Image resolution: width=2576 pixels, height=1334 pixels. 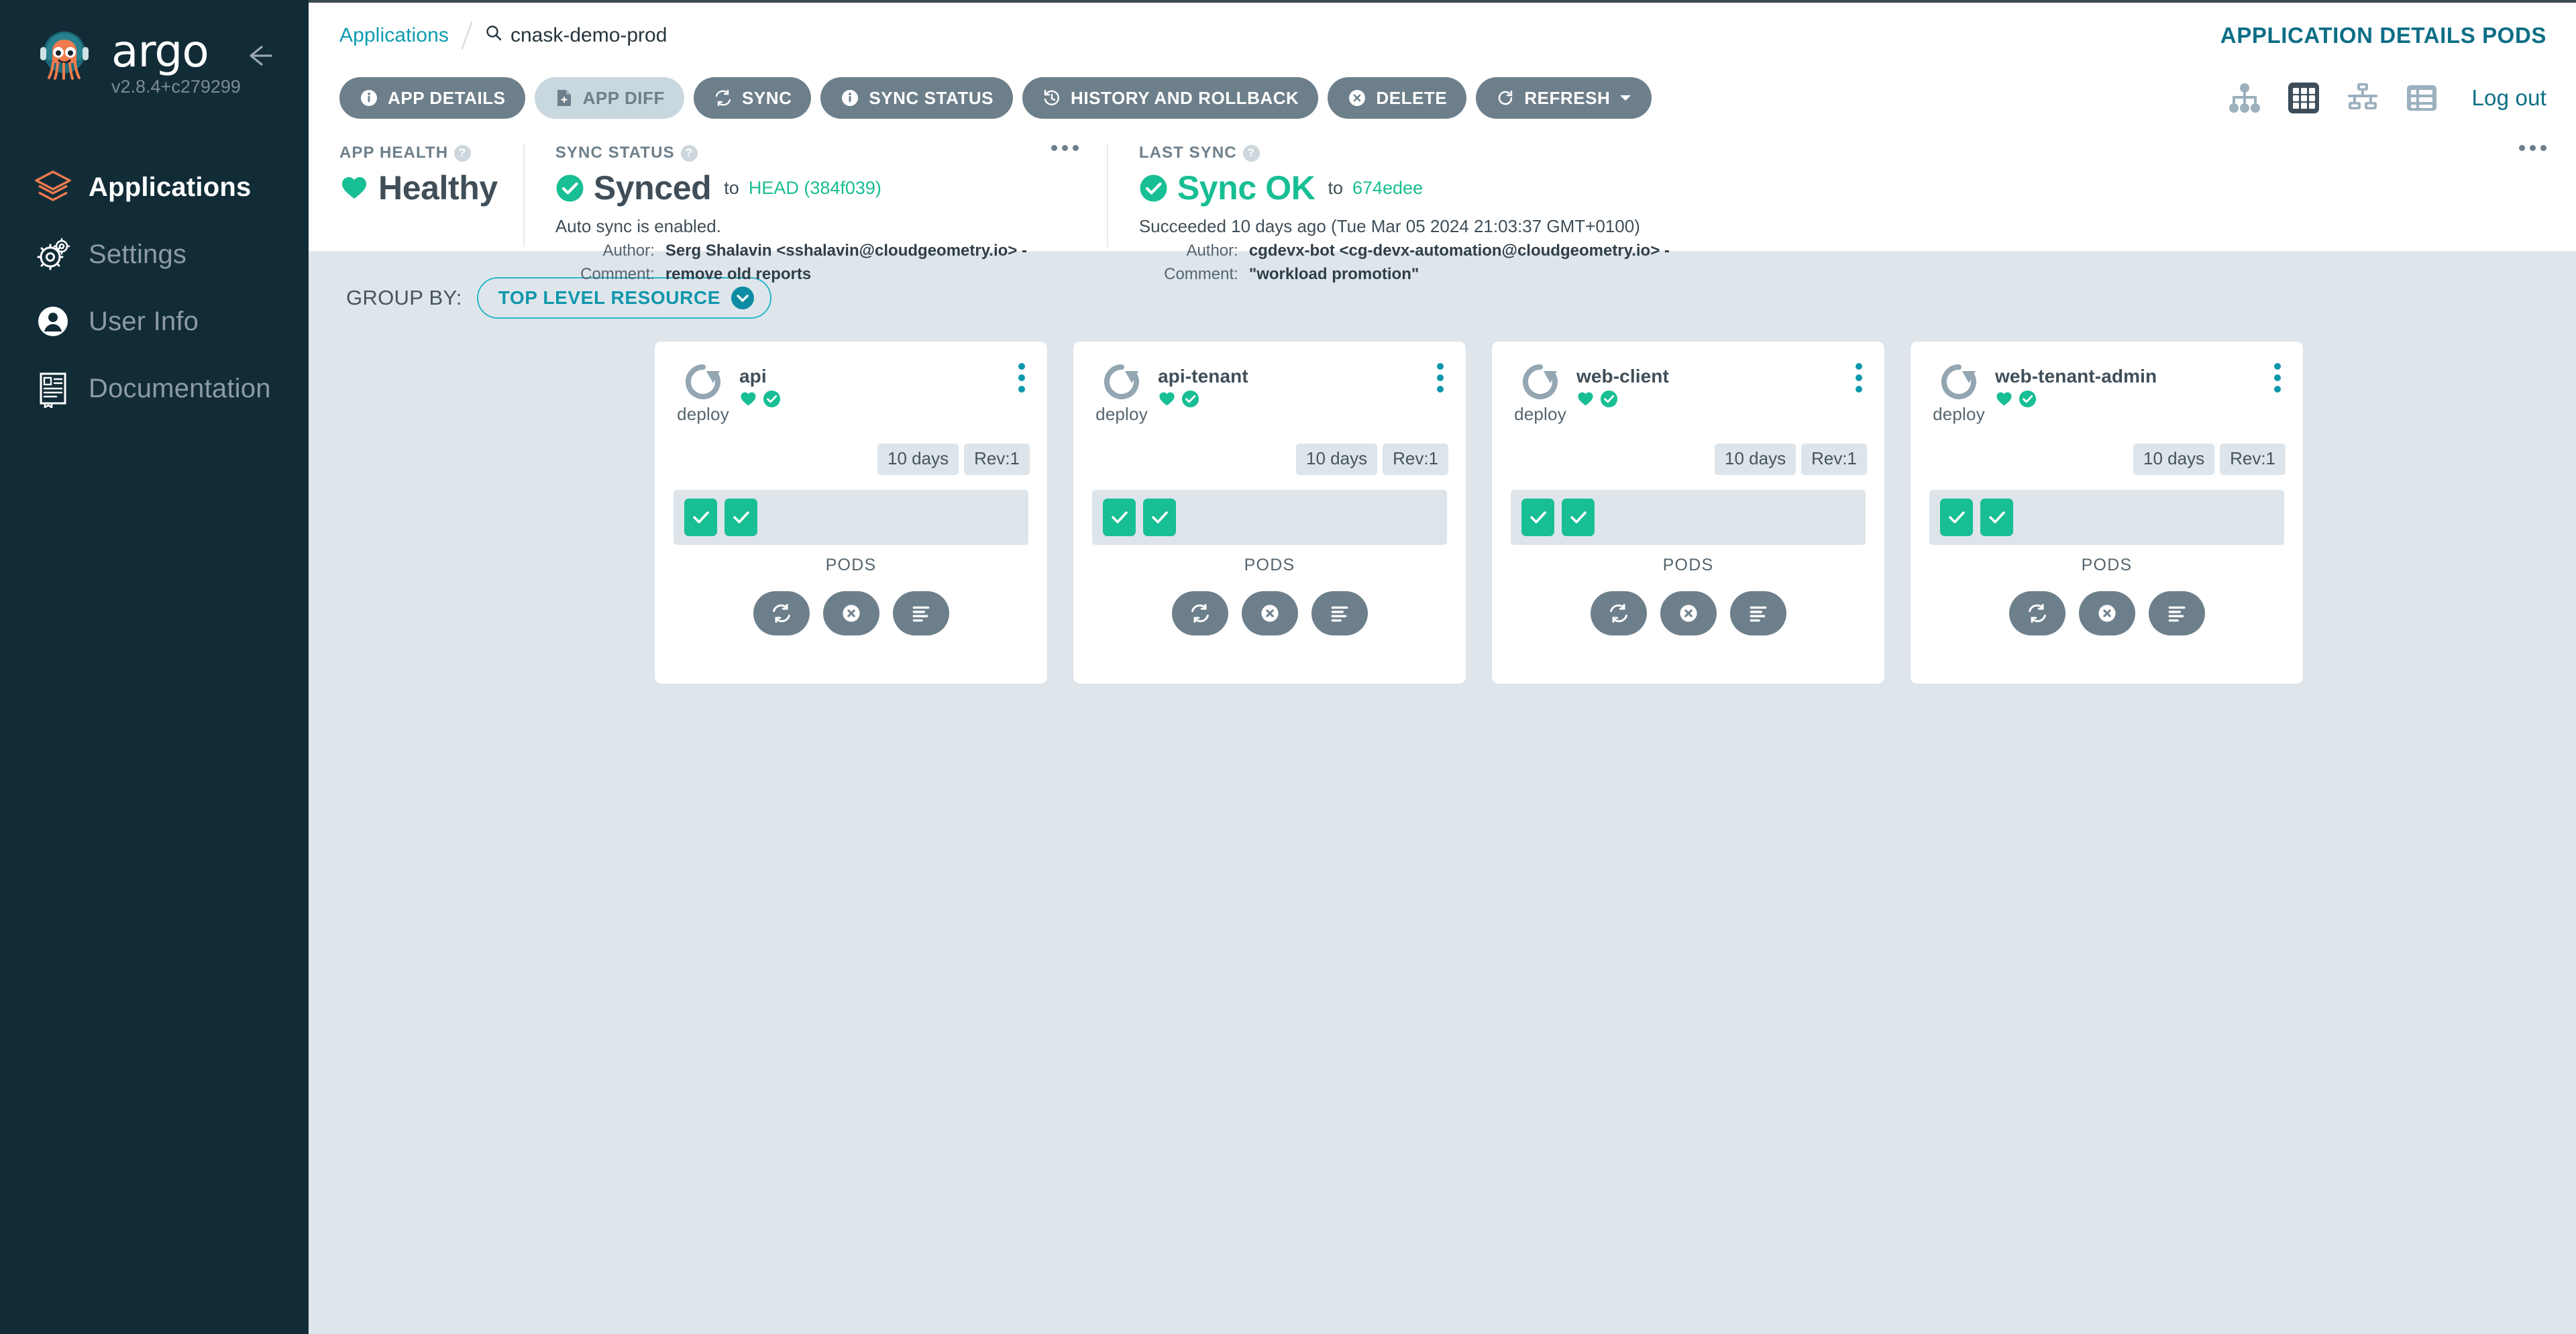 What do you see at coordinates (53, 254) in the screenshot?
I see `gear-icon` at bounding box center [53, 254].